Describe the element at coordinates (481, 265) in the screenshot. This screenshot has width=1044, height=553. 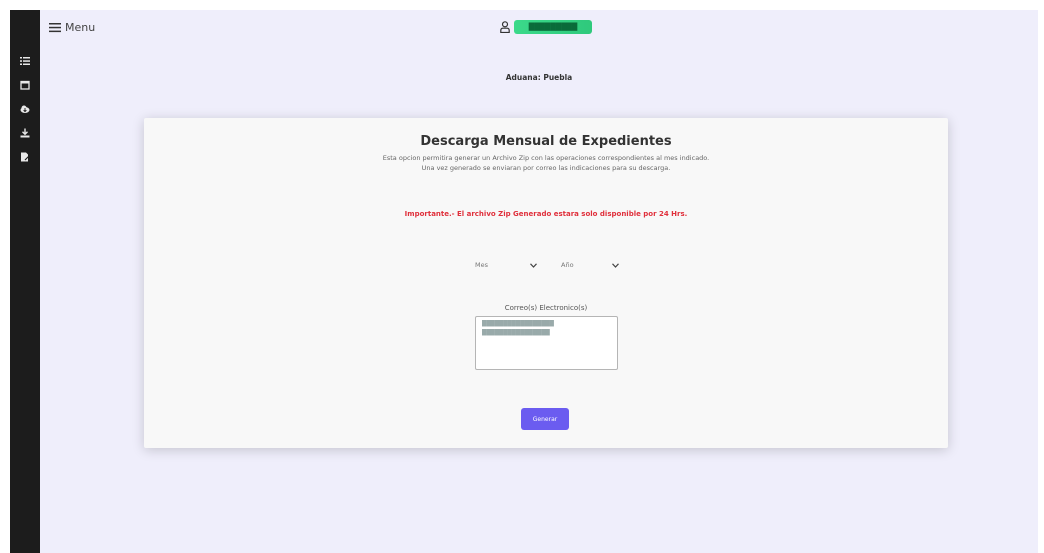
I see `month-select-value: Mes` at that location.